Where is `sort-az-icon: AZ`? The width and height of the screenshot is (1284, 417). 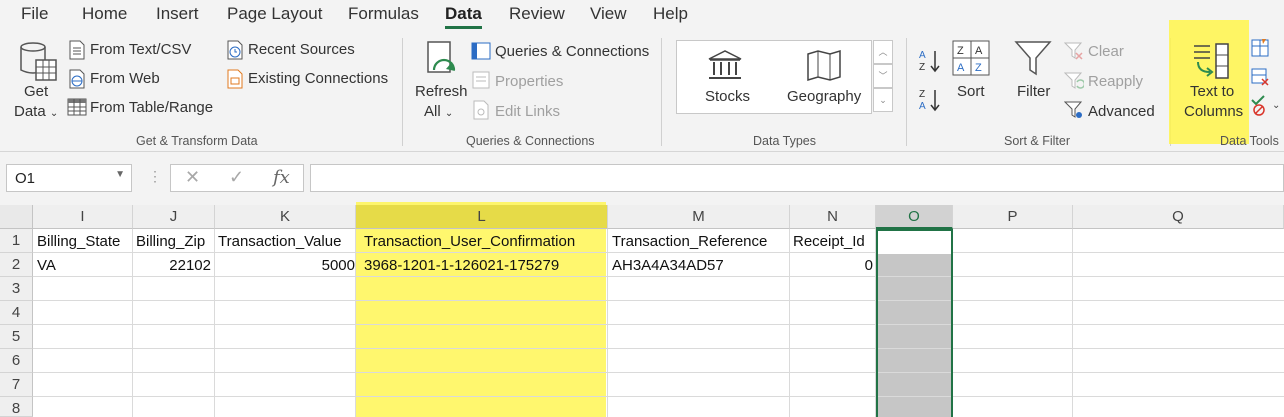
sort-az-icon: AZ is located at coordinates (930, 63).